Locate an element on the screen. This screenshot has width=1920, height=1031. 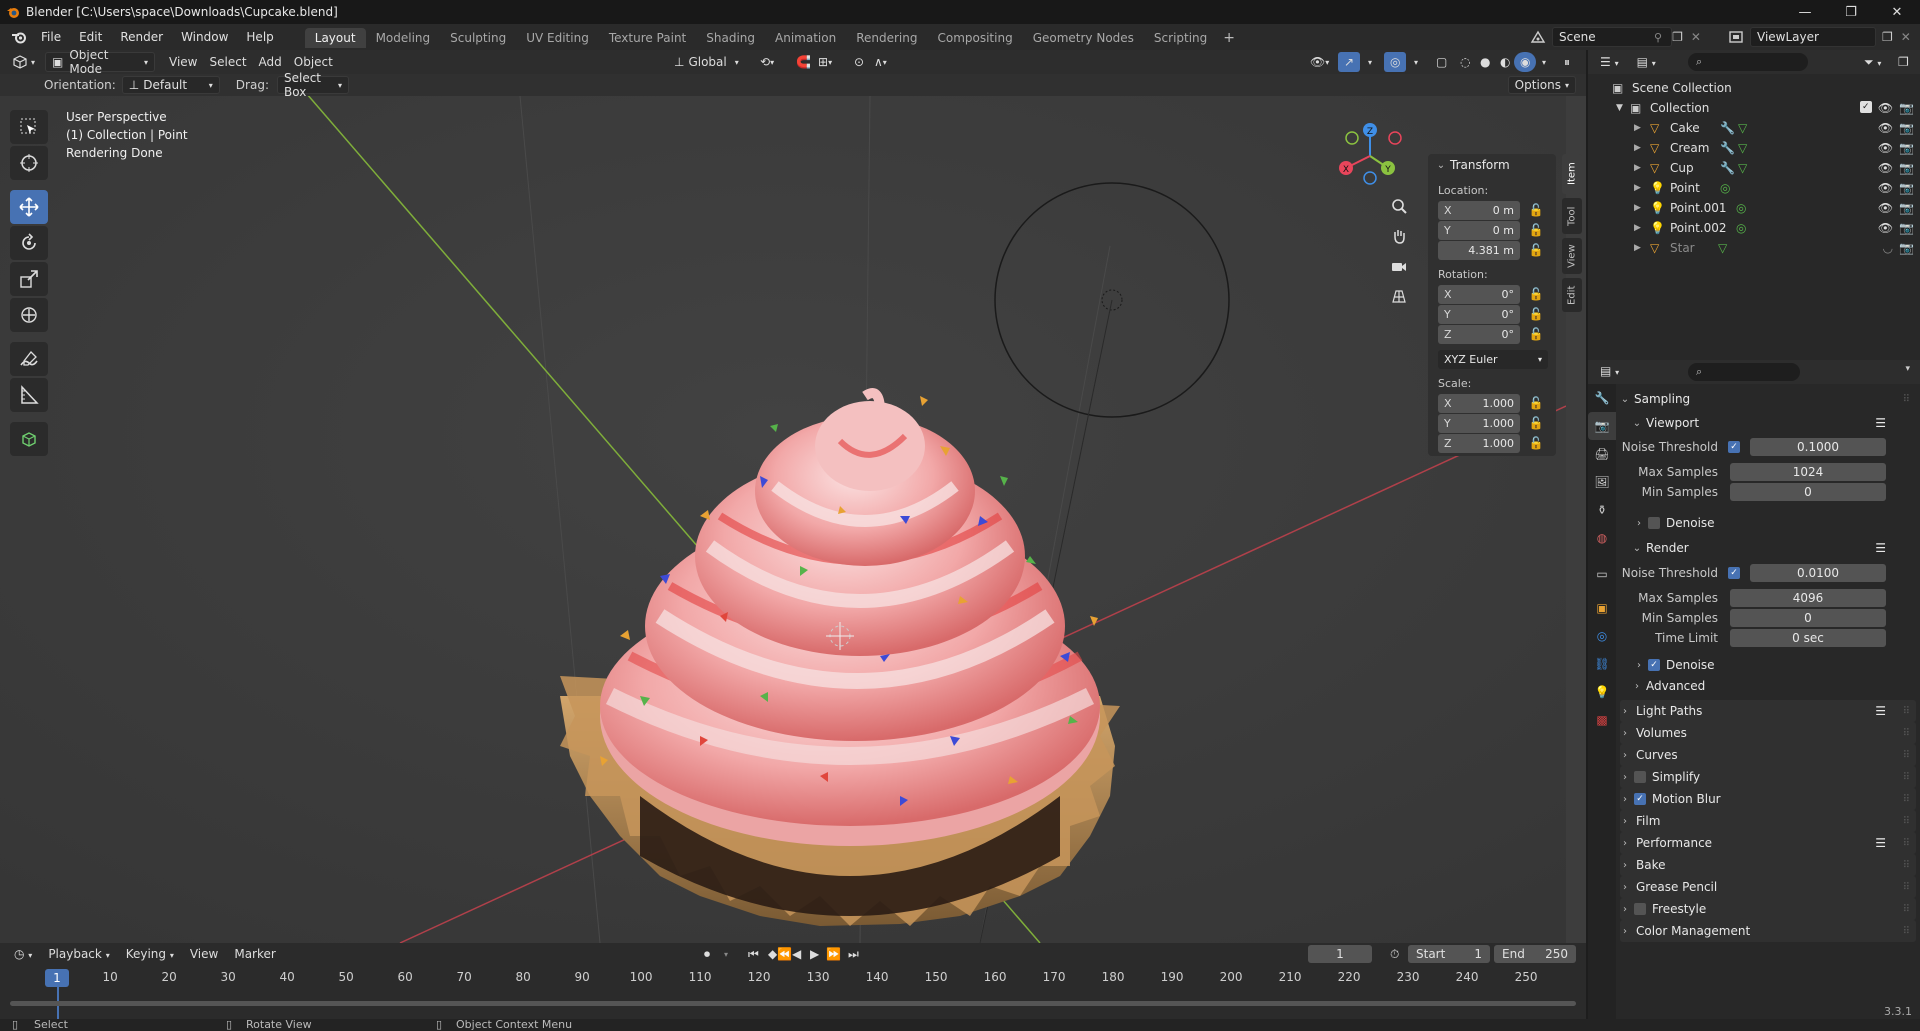
tab-scripting: Scripting is located at coordinates (1180, 38).